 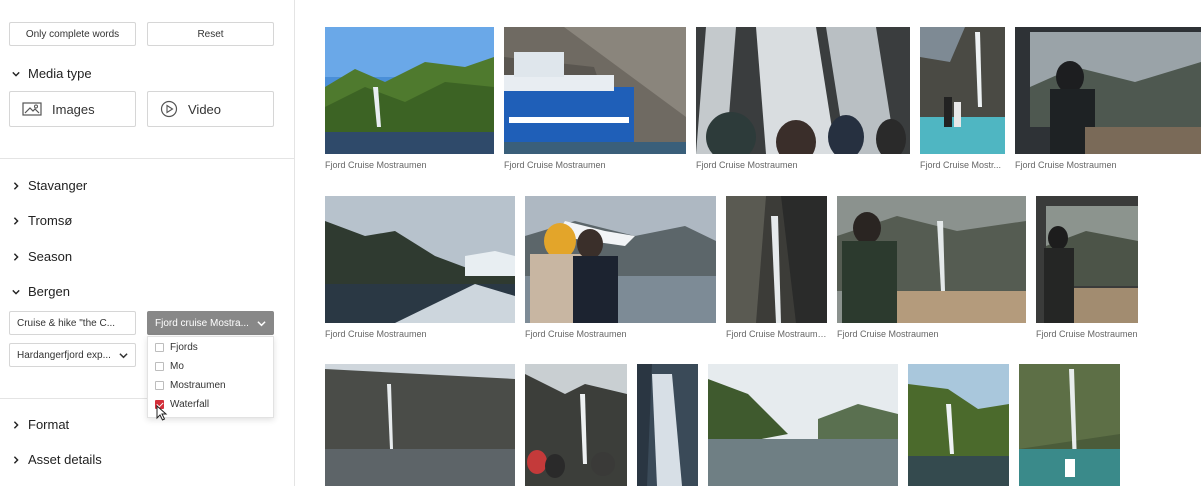 What do you see at coordinates (58, 185) in the screenshot?
I see `section-label: Stavanger` at bounding box center [58, 185].